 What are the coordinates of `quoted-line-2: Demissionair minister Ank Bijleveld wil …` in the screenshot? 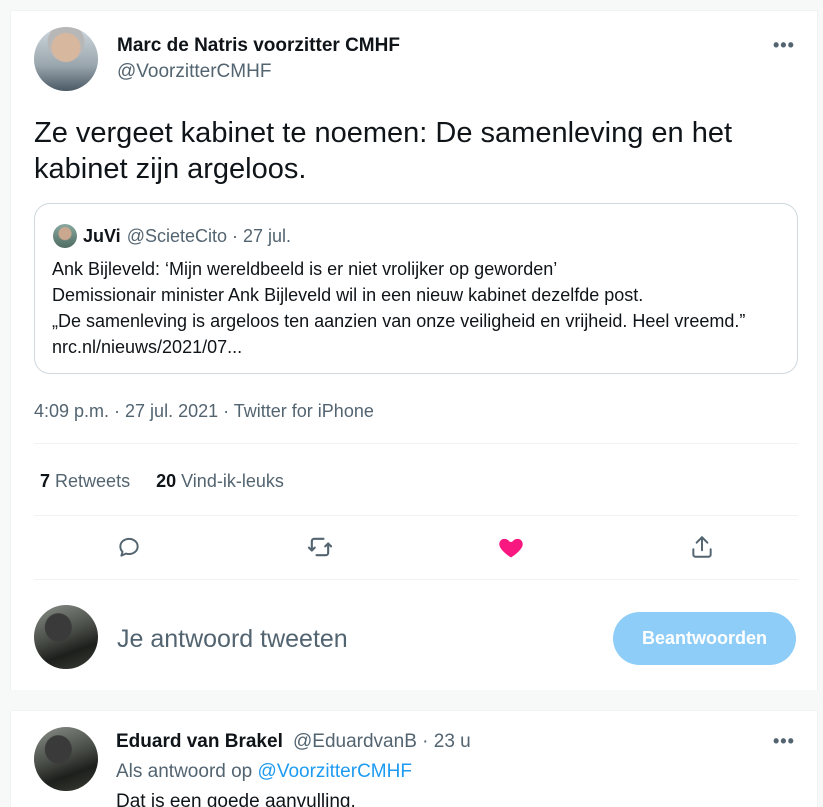 It's located at (348, 295).